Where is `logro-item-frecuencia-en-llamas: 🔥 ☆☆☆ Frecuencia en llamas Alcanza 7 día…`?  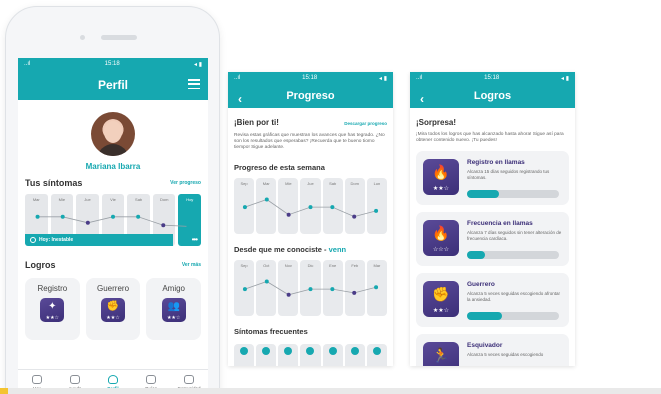 logro-item-frecuencia-en-llamas: 🔥 ☆☆☆ Frecuencia en llamas Alcanza 7 día… is located at coordinates (492, 239).